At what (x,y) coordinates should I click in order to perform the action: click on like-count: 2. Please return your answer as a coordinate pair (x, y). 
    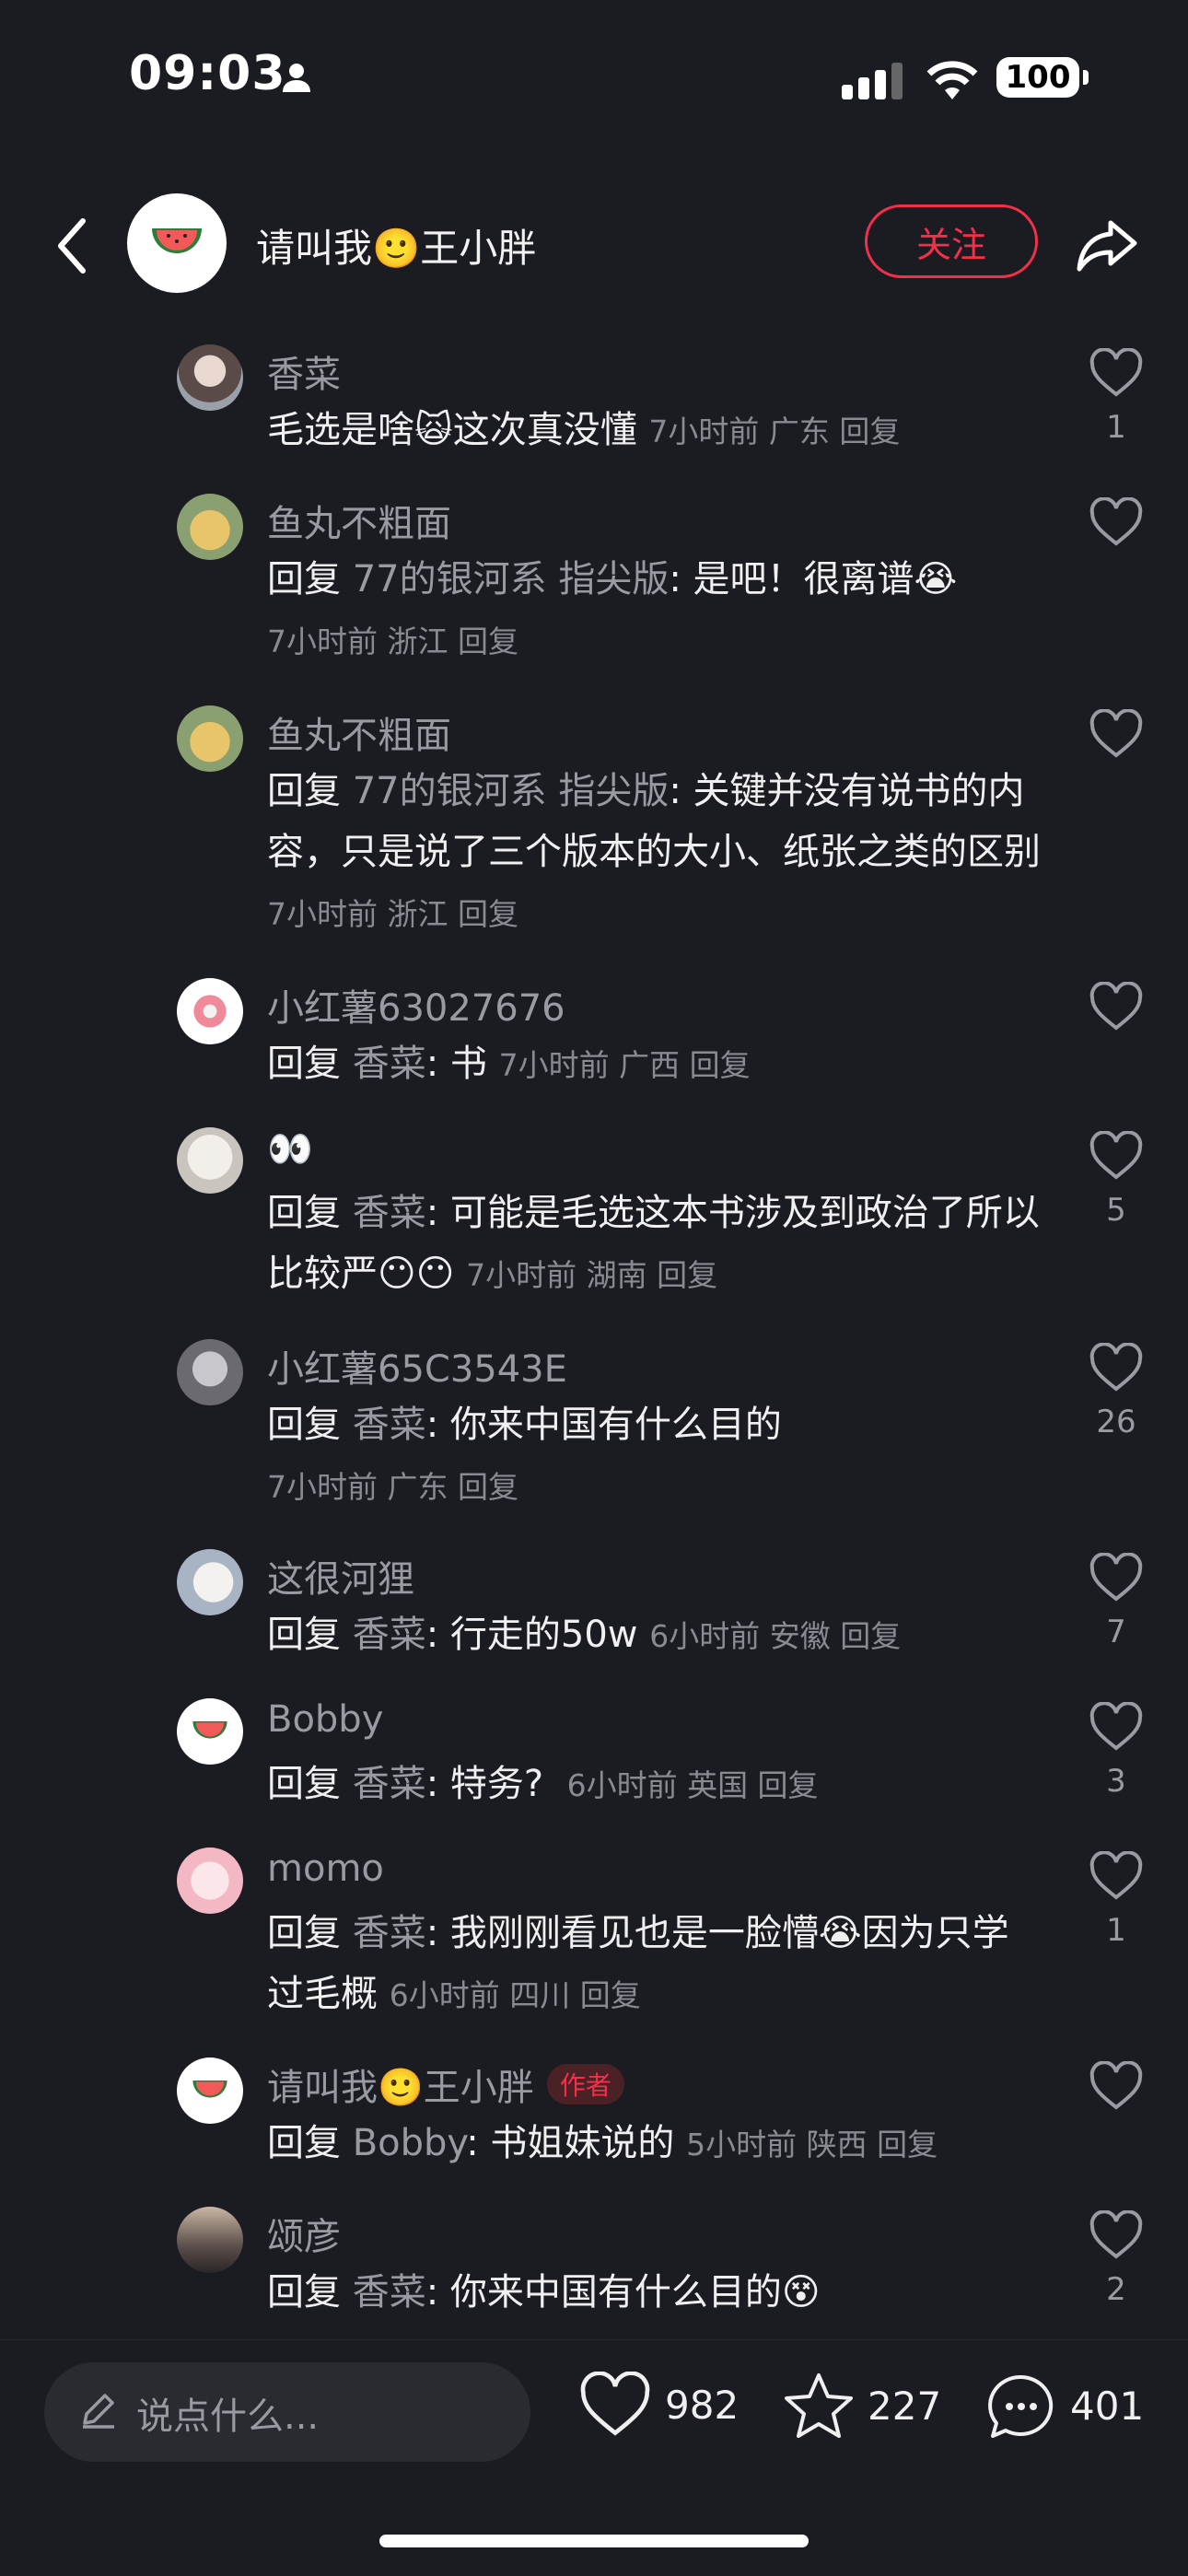
    Looking at the image, I should click on (1116, 2289).